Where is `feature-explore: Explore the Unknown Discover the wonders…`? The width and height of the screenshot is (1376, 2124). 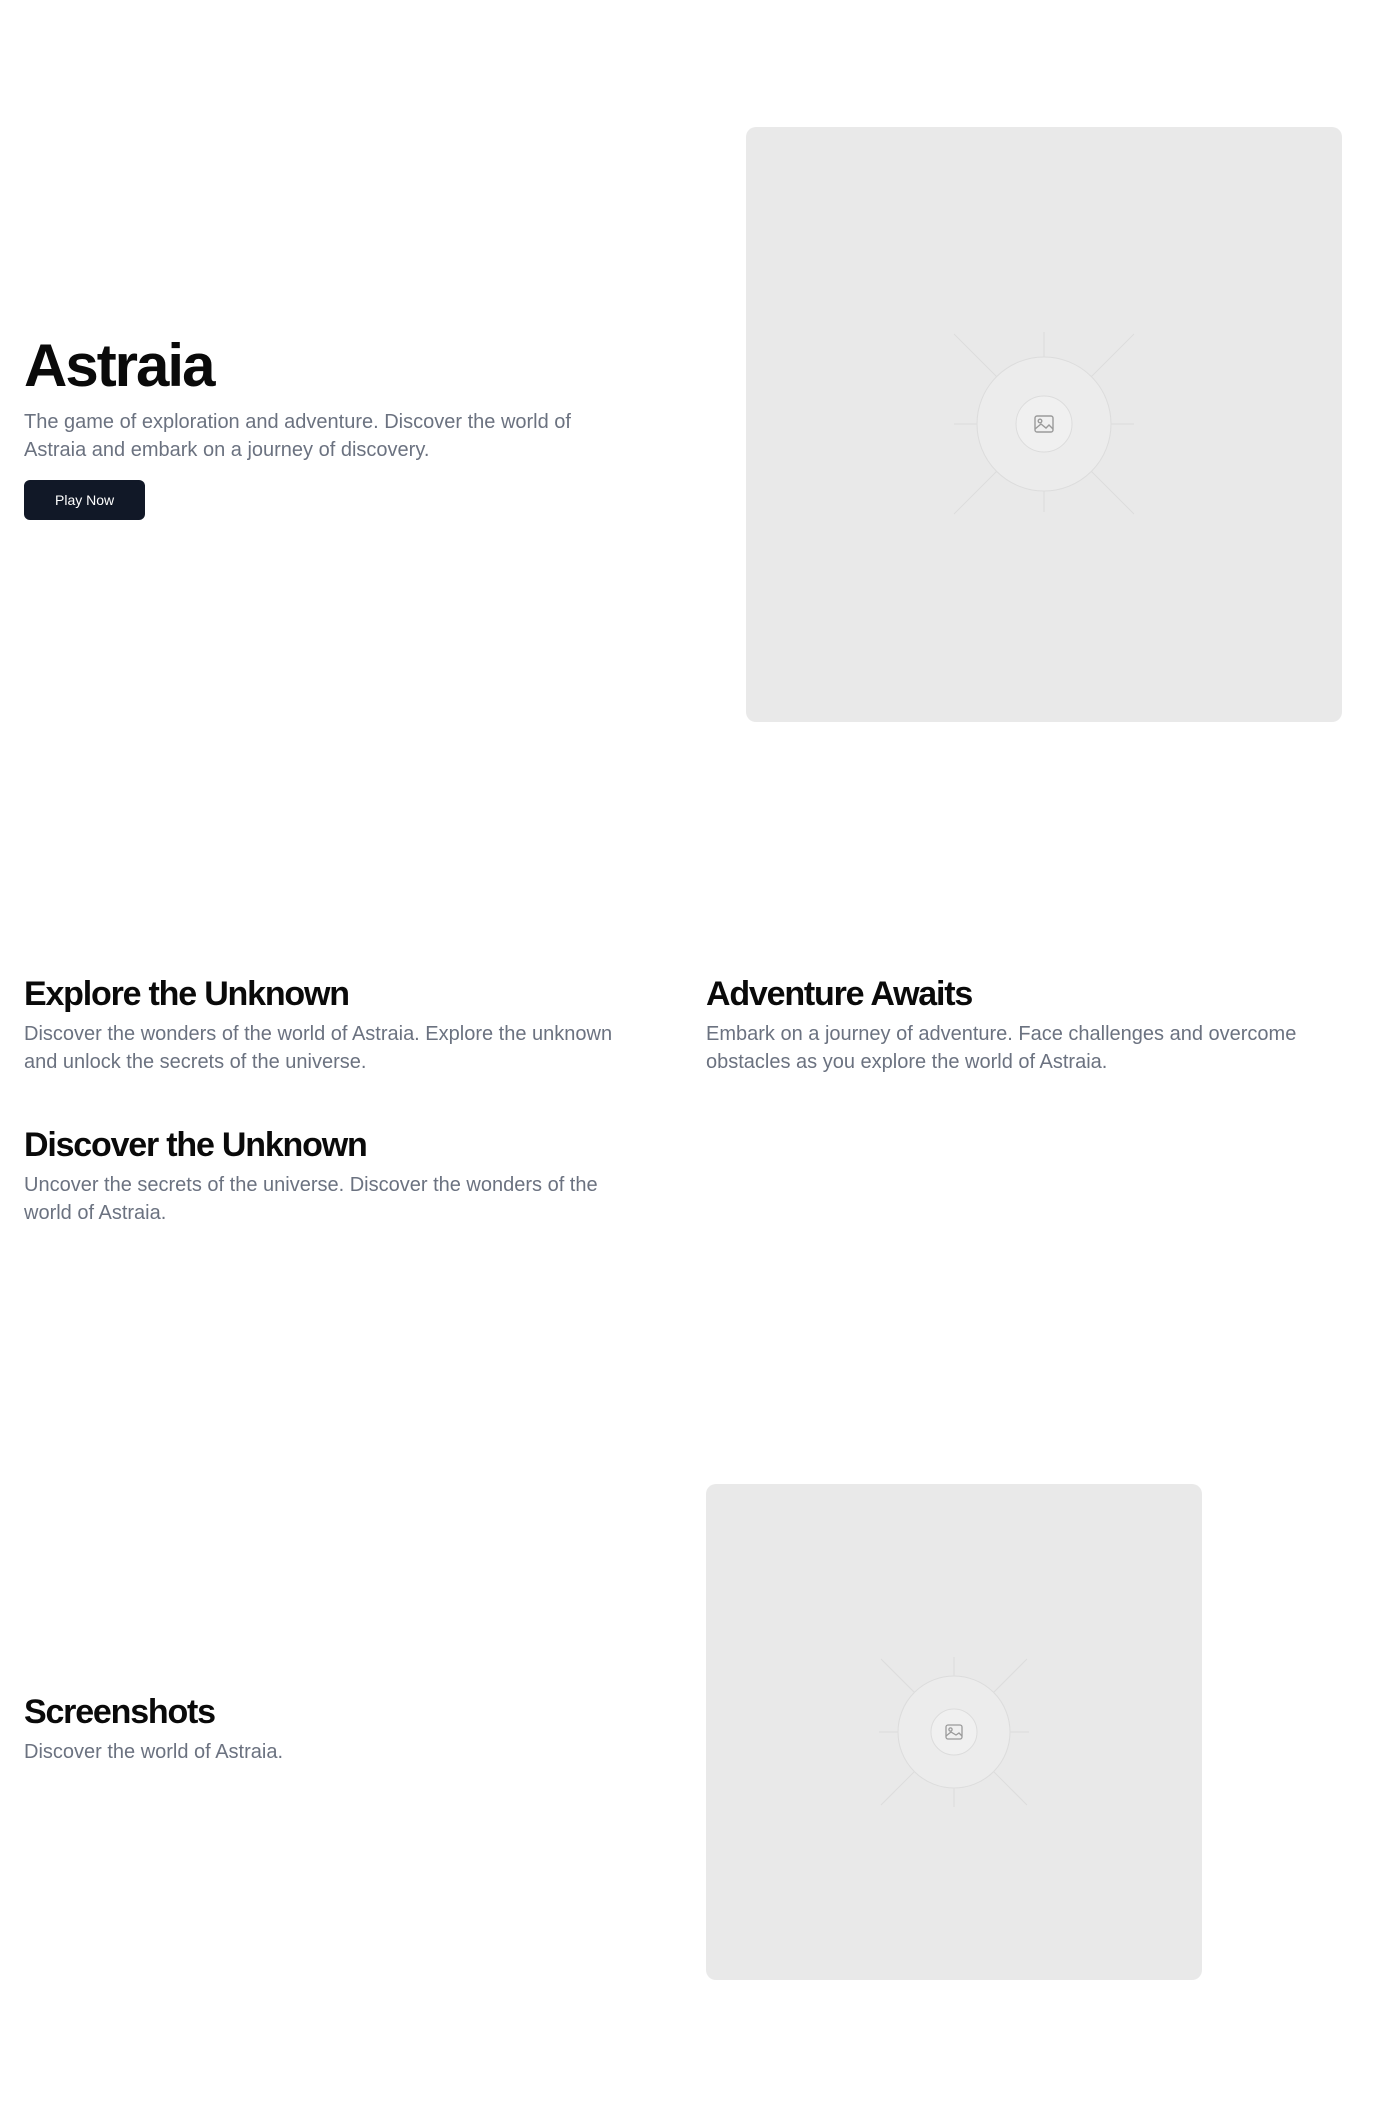
feature-explore: Explore the Unknown Discover the wonders… is located at coordinates (324, 1024).